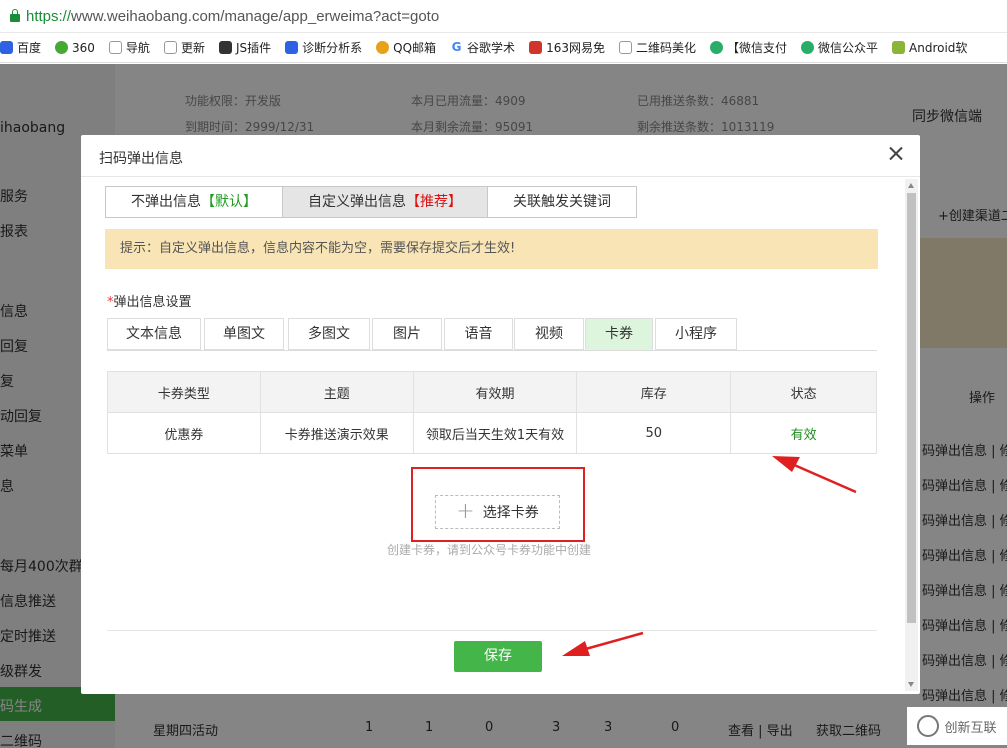 This screenshot has width=1007, height=748. What do you see at coordinates (141, 159) in the screenshot?
I see `dialog-title: 扫码弹出信息` at bounding box center [141, 159].